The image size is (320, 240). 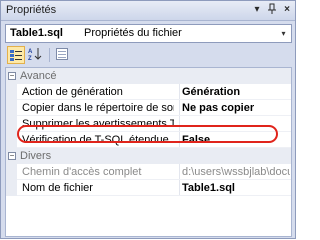 What do you see at coordinates (82, 172) in the screenshot?
I see `property-name: Chemin d'accès complet` at bounding box center [82, 172].